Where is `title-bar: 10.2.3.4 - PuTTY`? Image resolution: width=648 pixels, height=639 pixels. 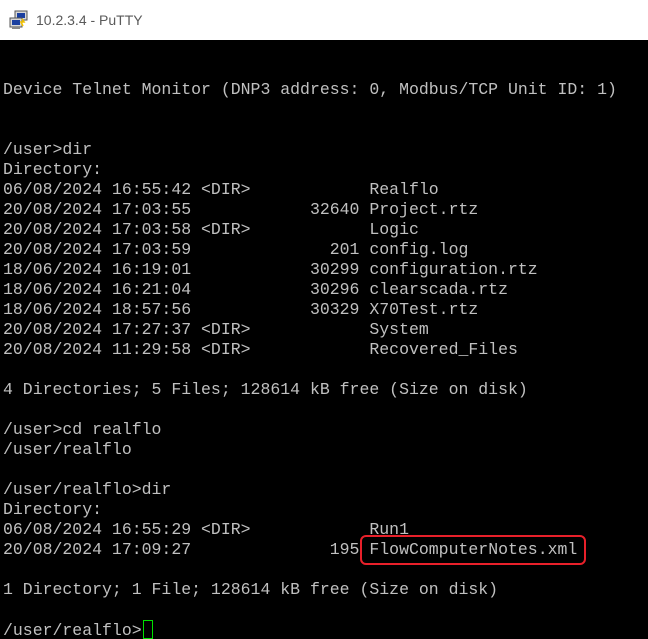
title-bar: 10.2.3.4 - PuTTY is located at coordinates (324, 20).